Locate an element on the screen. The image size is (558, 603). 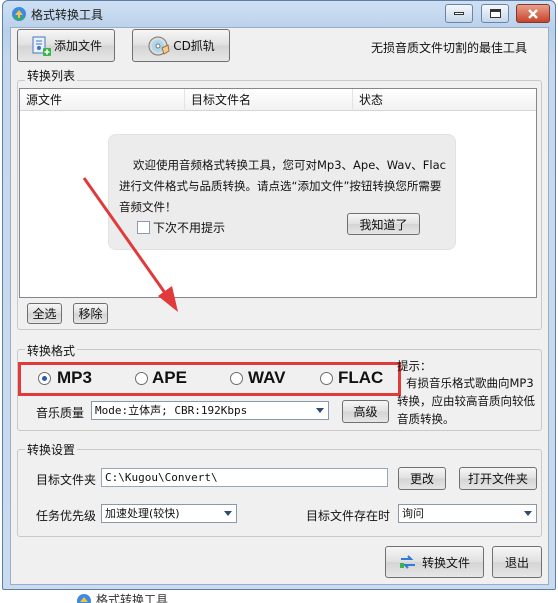
format-option-ape: APE is located at coordinates (169, 378).